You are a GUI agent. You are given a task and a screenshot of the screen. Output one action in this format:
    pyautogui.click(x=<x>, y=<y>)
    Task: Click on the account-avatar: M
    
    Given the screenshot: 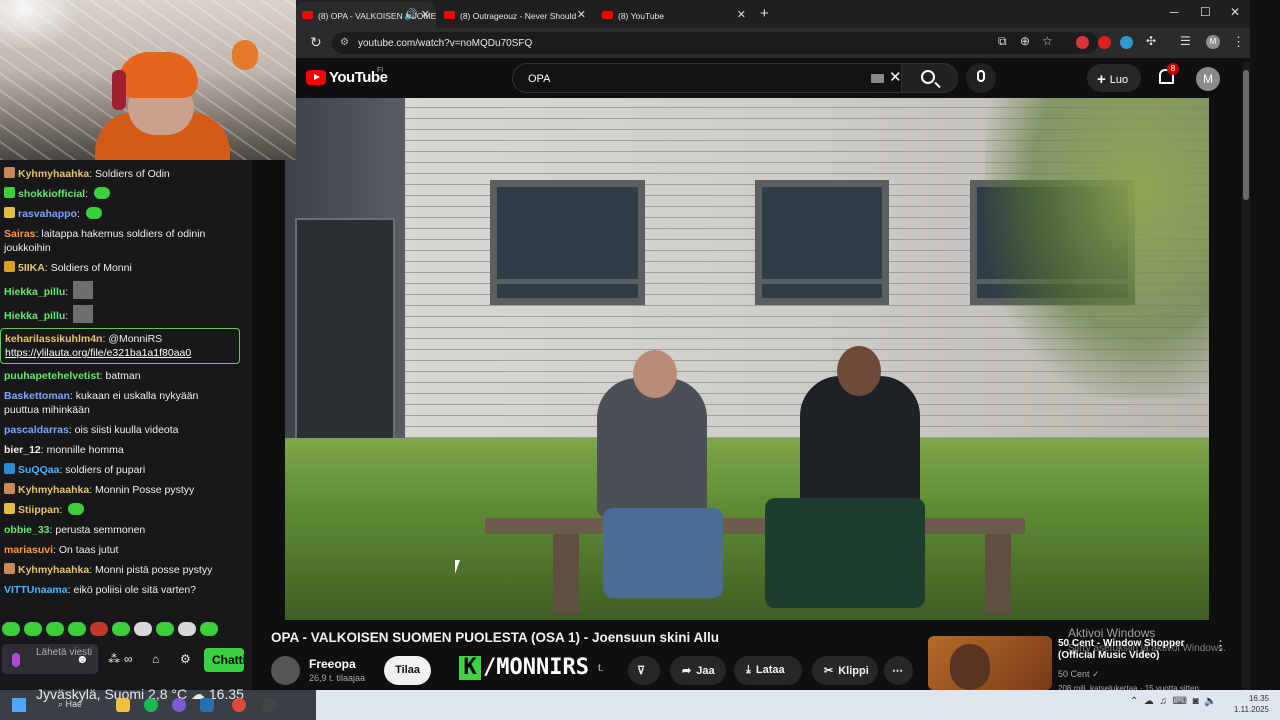 What is the action you would take?
    pyautogui.click(x=1208, y=79)
    